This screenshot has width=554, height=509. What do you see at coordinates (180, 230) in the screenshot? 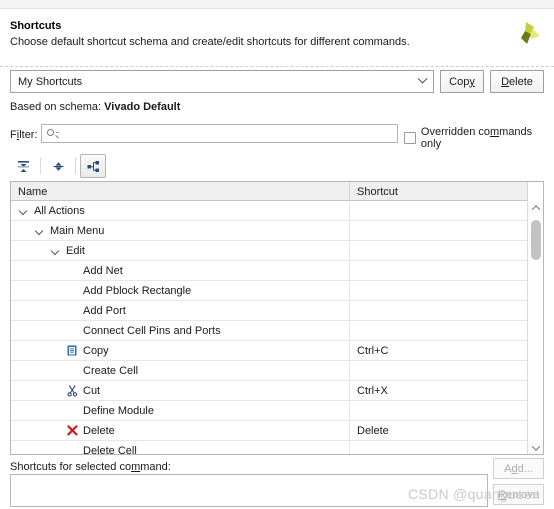
I see `row-name-cell: Main Menu` at bounding box center [180, 230].